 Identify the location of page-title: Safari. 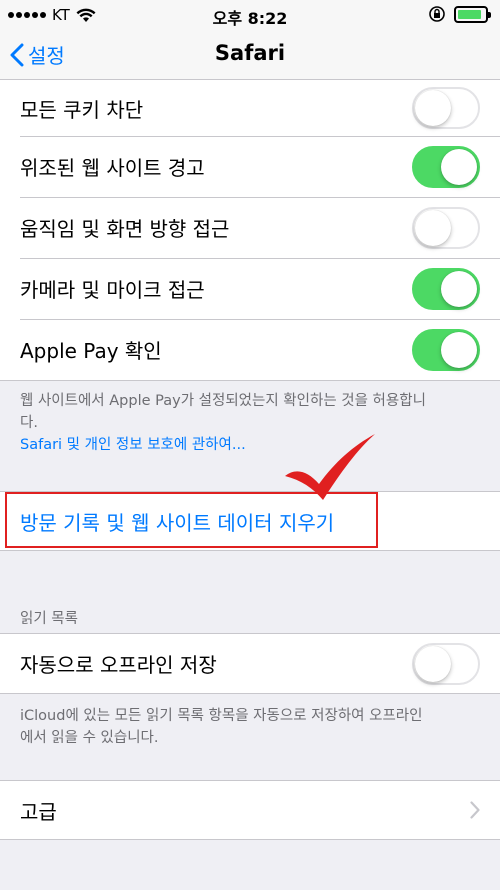
(250, 53).